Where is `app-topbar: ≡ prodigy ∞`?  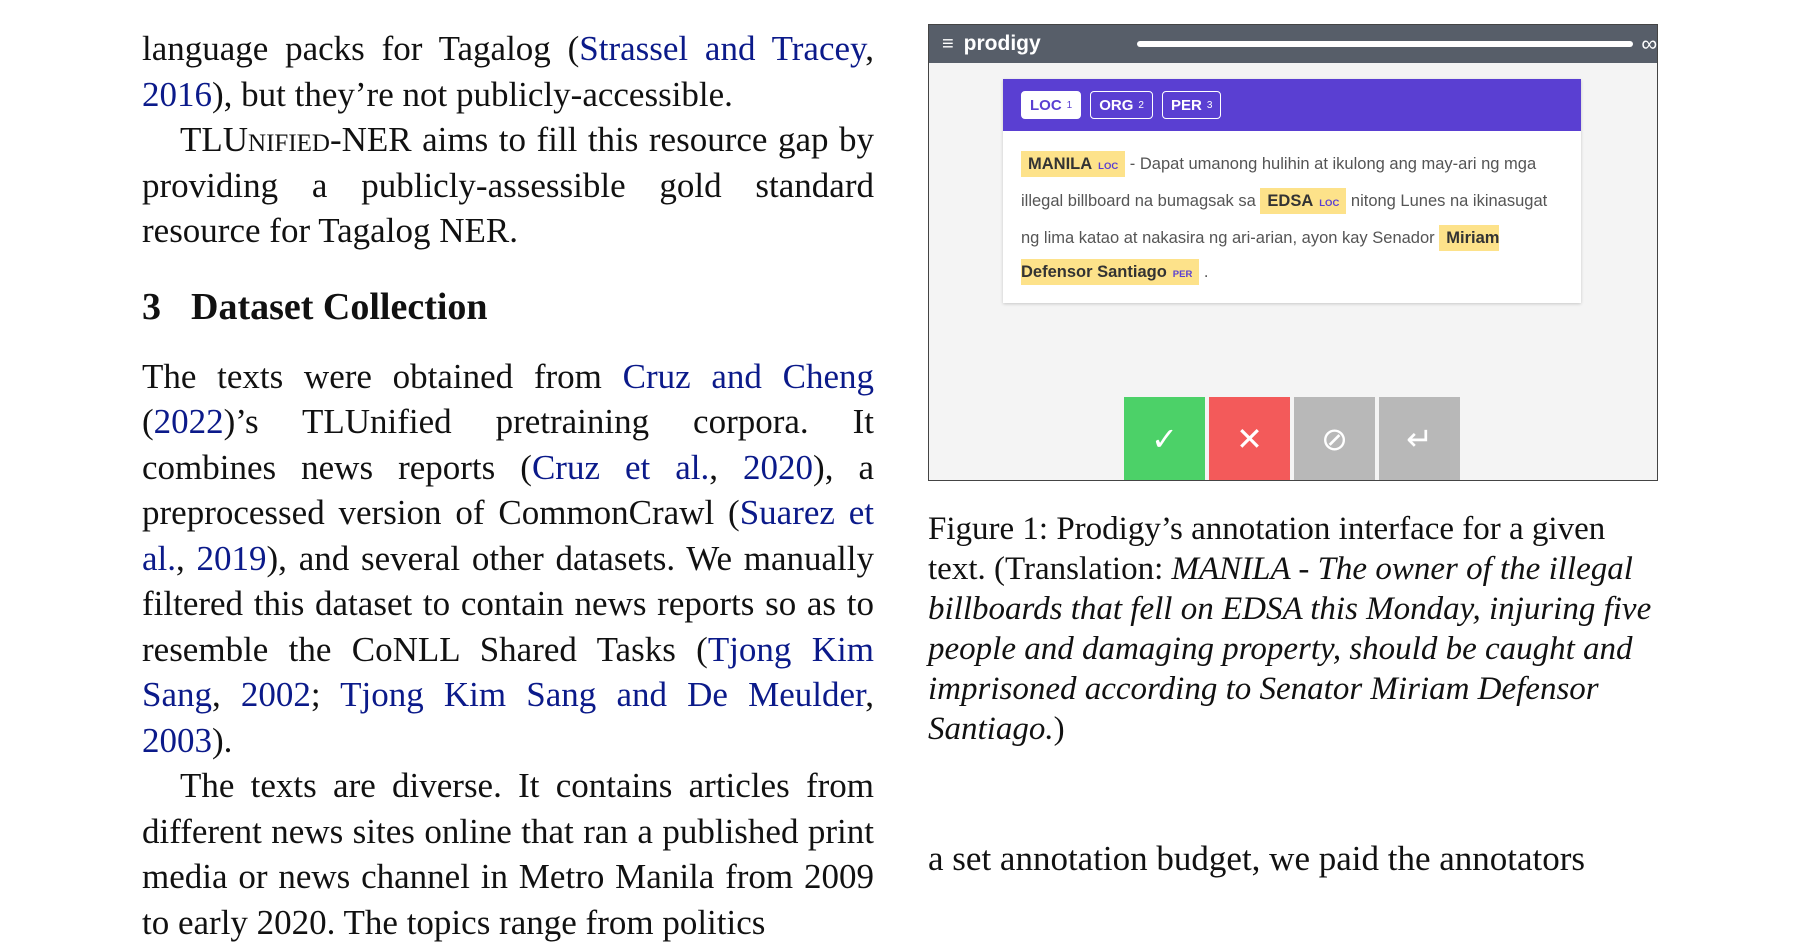 app-topbar: ≡ prodigy ∞ is located at coordinates (1293, 44).